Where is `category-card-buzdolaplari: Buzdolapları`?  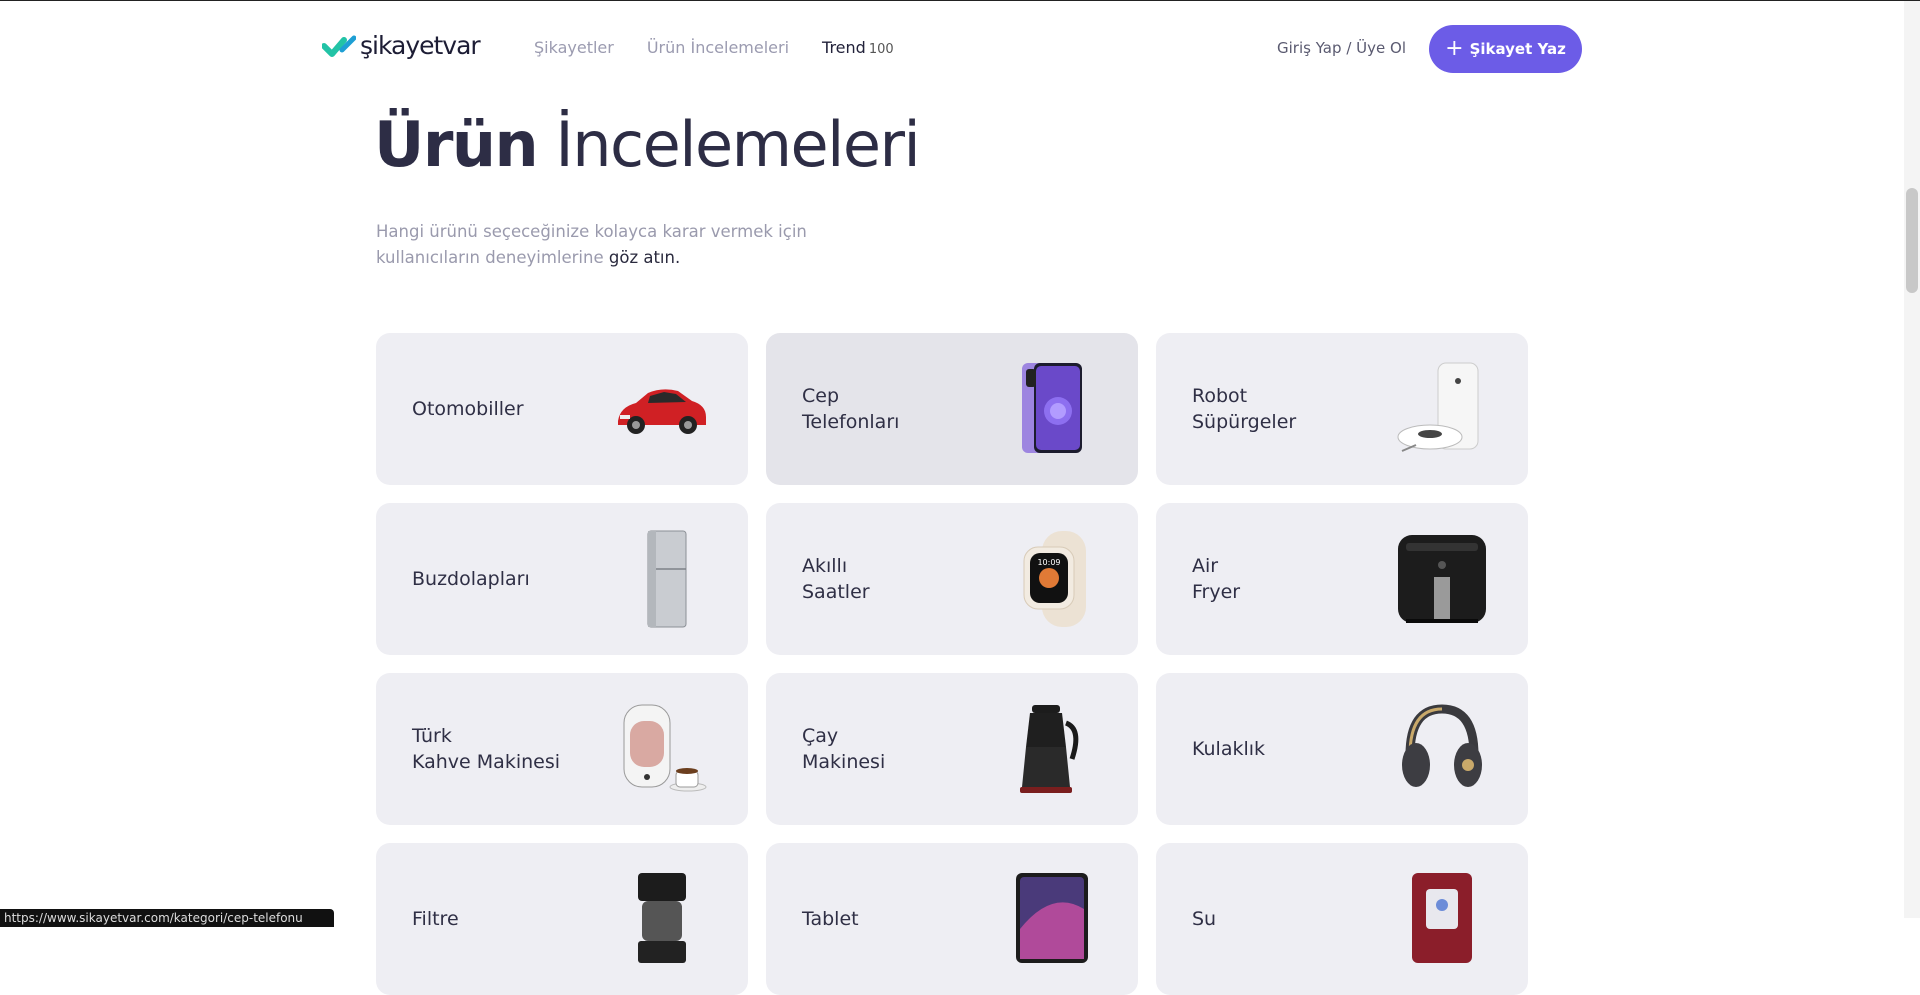 category-card-buzdolaplari: Buzdolapları is located at coordinates (562, 579).